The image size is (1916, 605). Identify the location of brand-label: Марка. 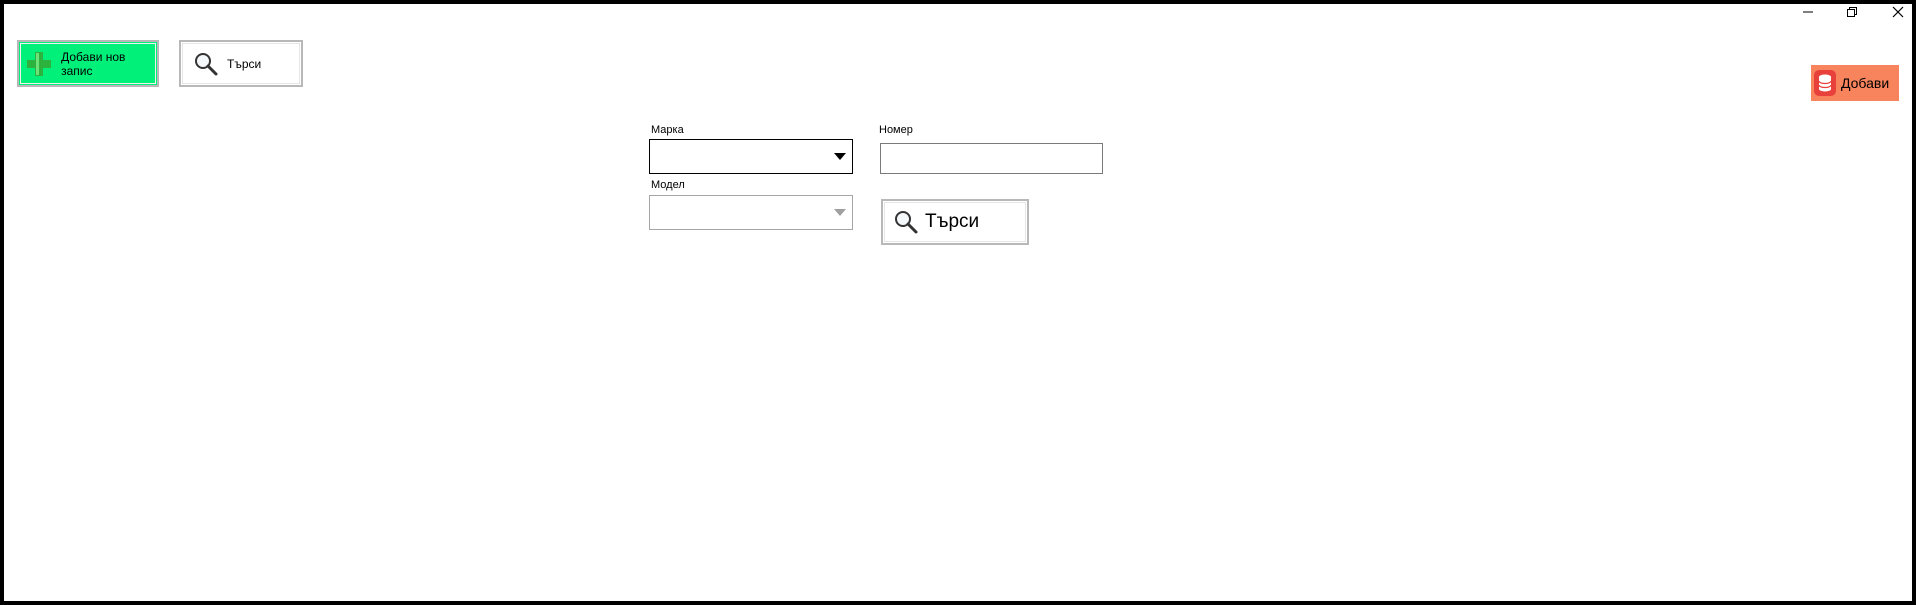
(667, 130).